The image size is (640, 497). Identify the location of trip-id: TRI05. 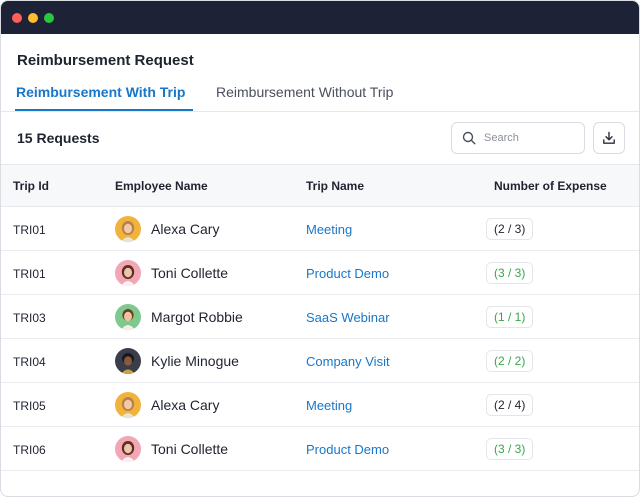
(29, 406).